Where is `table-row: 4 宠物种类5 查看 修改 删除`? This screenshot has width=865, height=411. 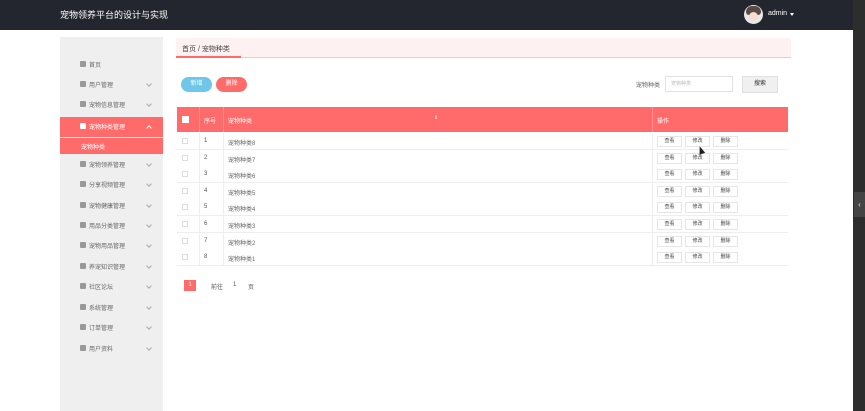 table-row: 4 宠物种类5 查看 修改 删除 is located at coordinates (482, 191).